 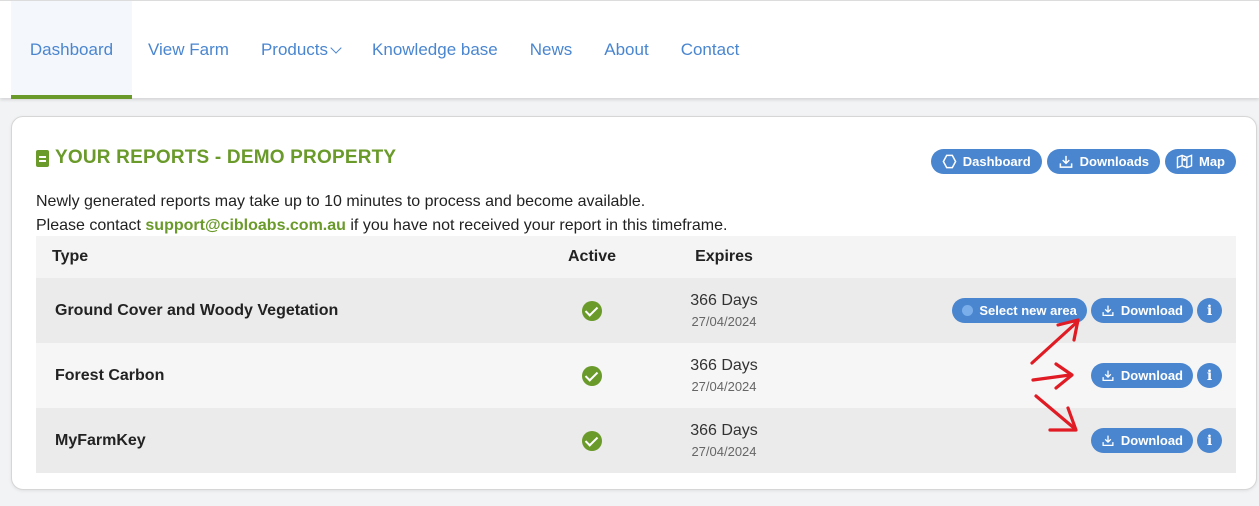 I want to click on nav-label: News, so click(x=551, y=49).